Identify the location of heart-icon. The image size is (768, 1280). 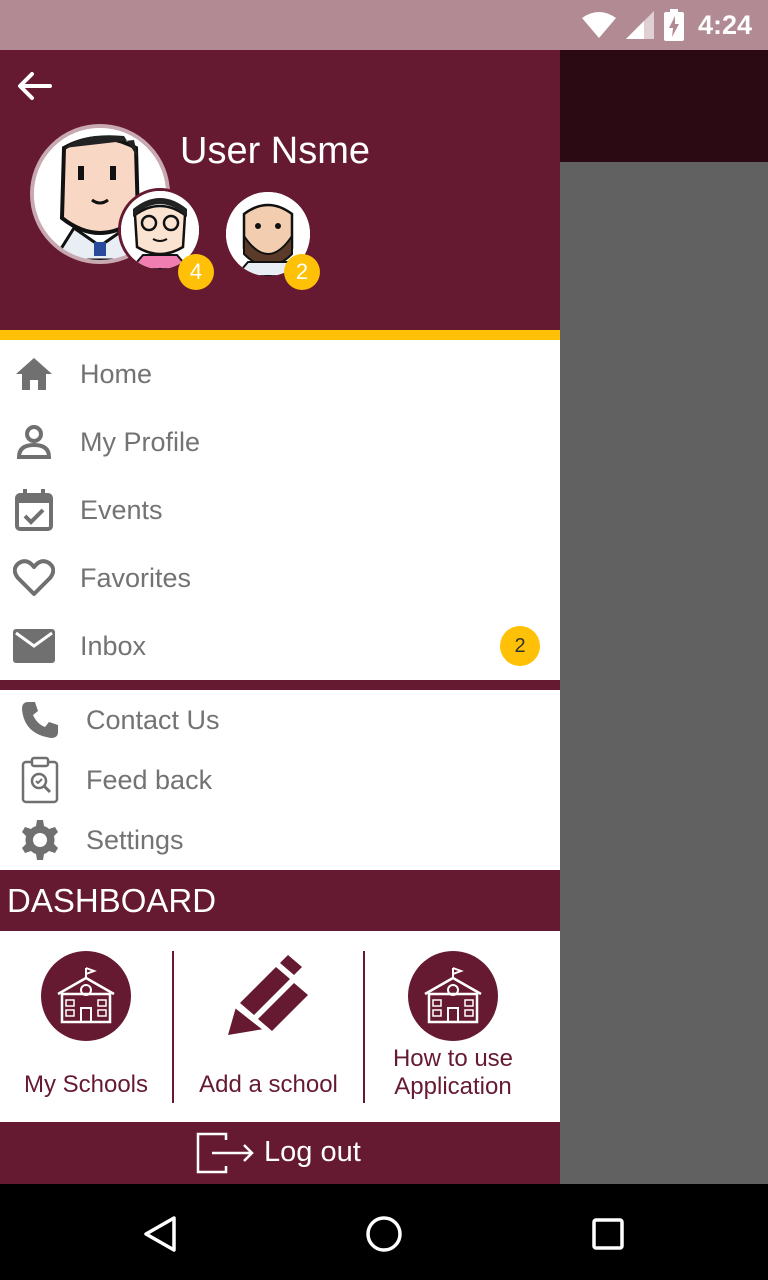
(34, 578).